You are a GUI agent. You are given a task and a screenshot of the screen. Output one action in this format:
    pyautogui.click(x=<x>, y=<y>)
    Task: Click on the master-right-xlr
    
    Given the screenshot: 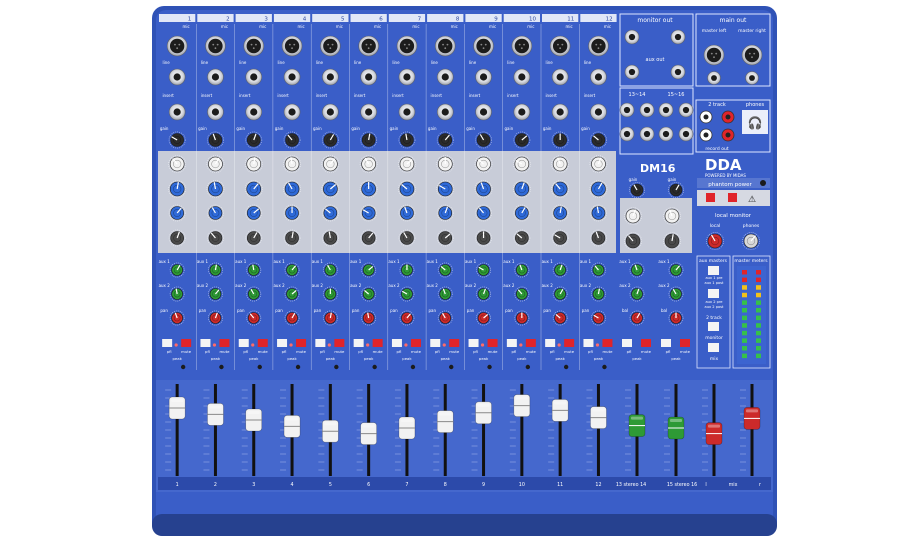 What is the action you would take?
    pyautogui.click(x=752, y=55)
    